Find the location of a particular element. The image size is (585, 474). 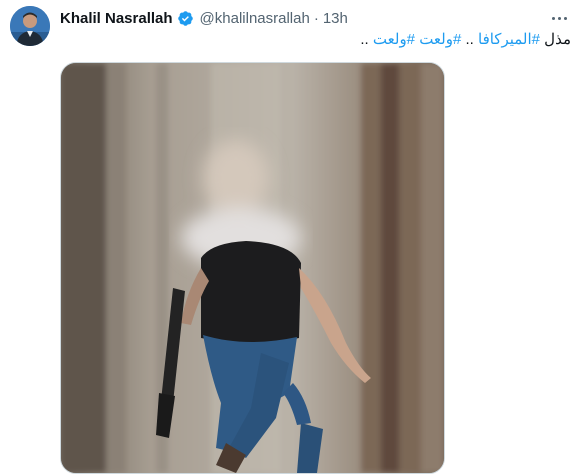

author-name: Khalil Nasrallah is located at coordinates (116, 18).